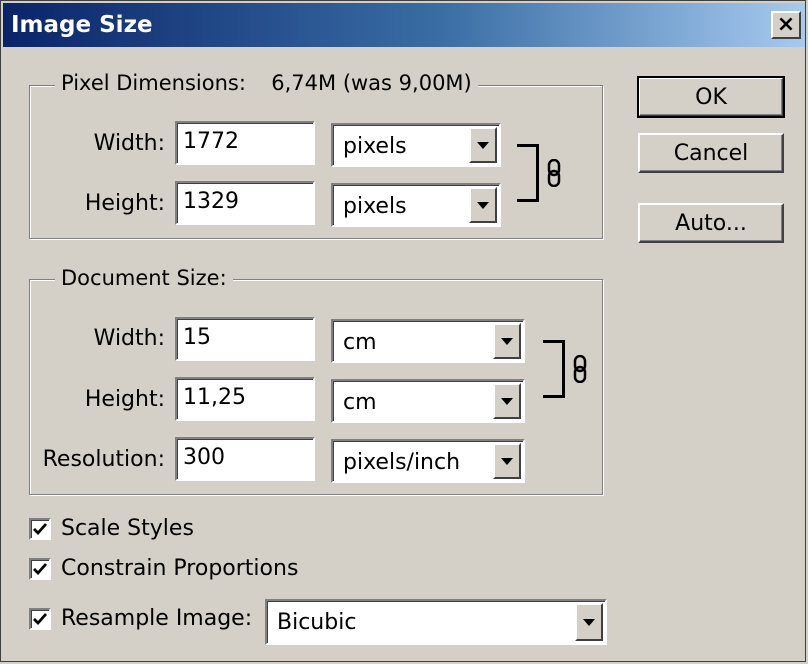  I want to click on doc-height-input: 11,25, so click(245, 399).